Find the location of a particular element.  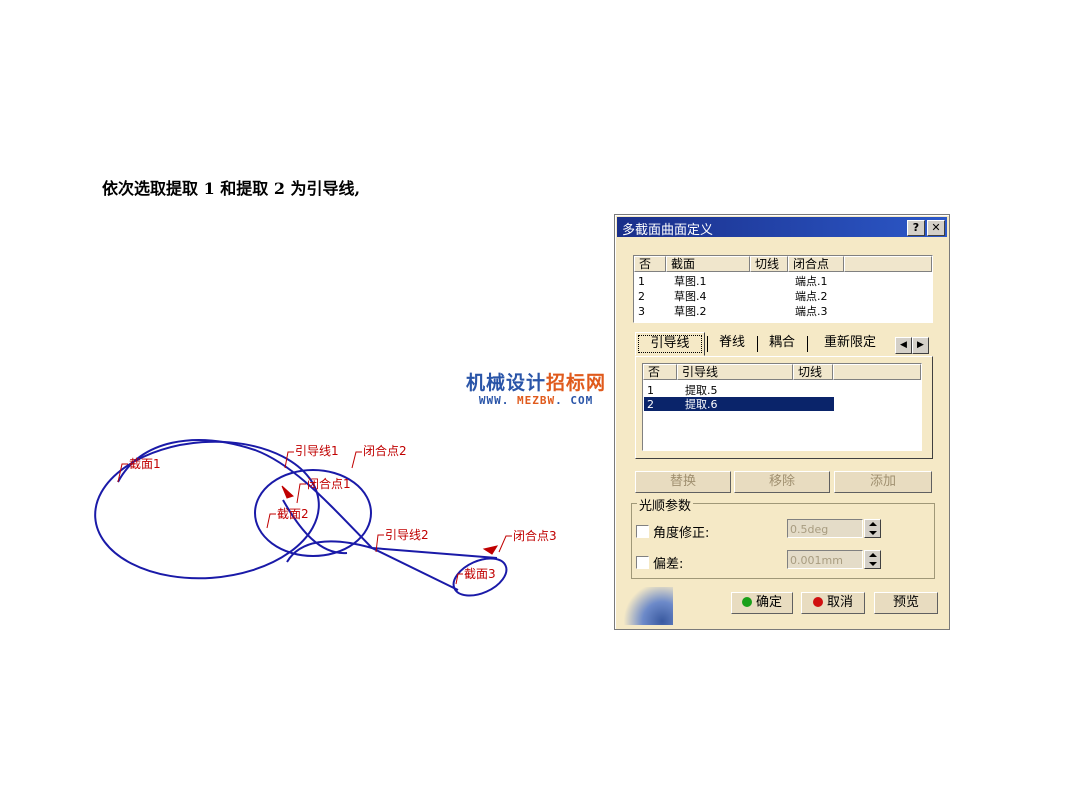

sections-row-1-section: 草图.1 is located at coordinates (690, 281).